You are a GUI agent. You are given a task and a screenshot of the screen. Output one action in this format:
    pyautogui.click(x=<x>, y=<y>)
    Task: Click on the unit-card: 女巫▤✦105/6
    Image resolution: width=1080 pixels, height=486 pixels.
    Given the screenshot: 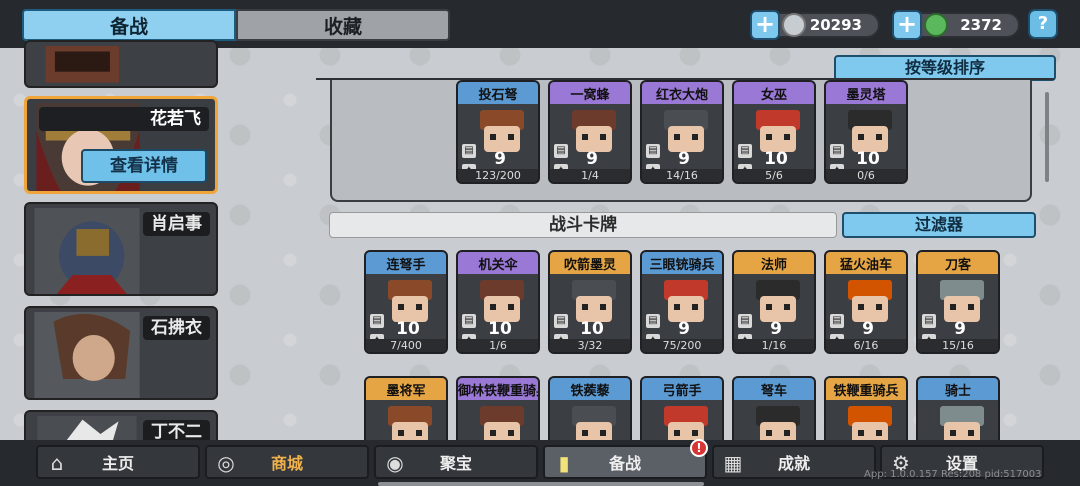 What is the action you would take?
    pyautogui.click(x=774, y=132)
    